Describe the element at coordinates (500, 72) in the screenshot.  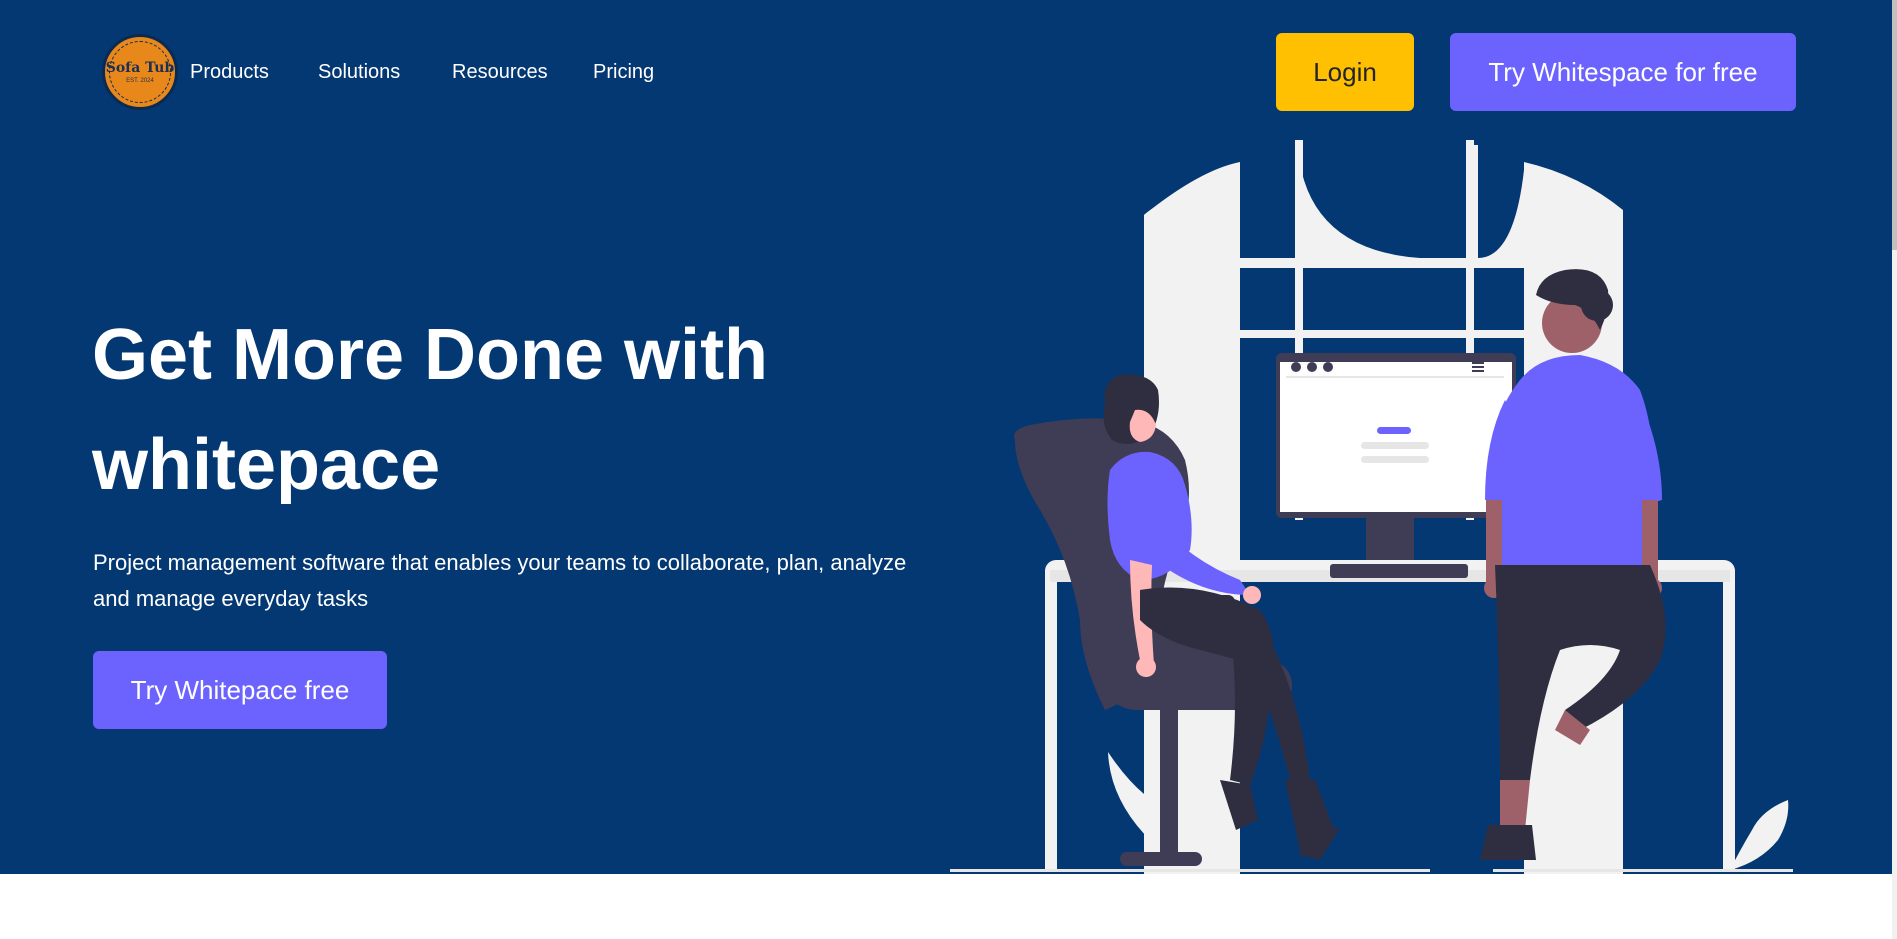
I see `nav-item-resources: Resources` at that location.